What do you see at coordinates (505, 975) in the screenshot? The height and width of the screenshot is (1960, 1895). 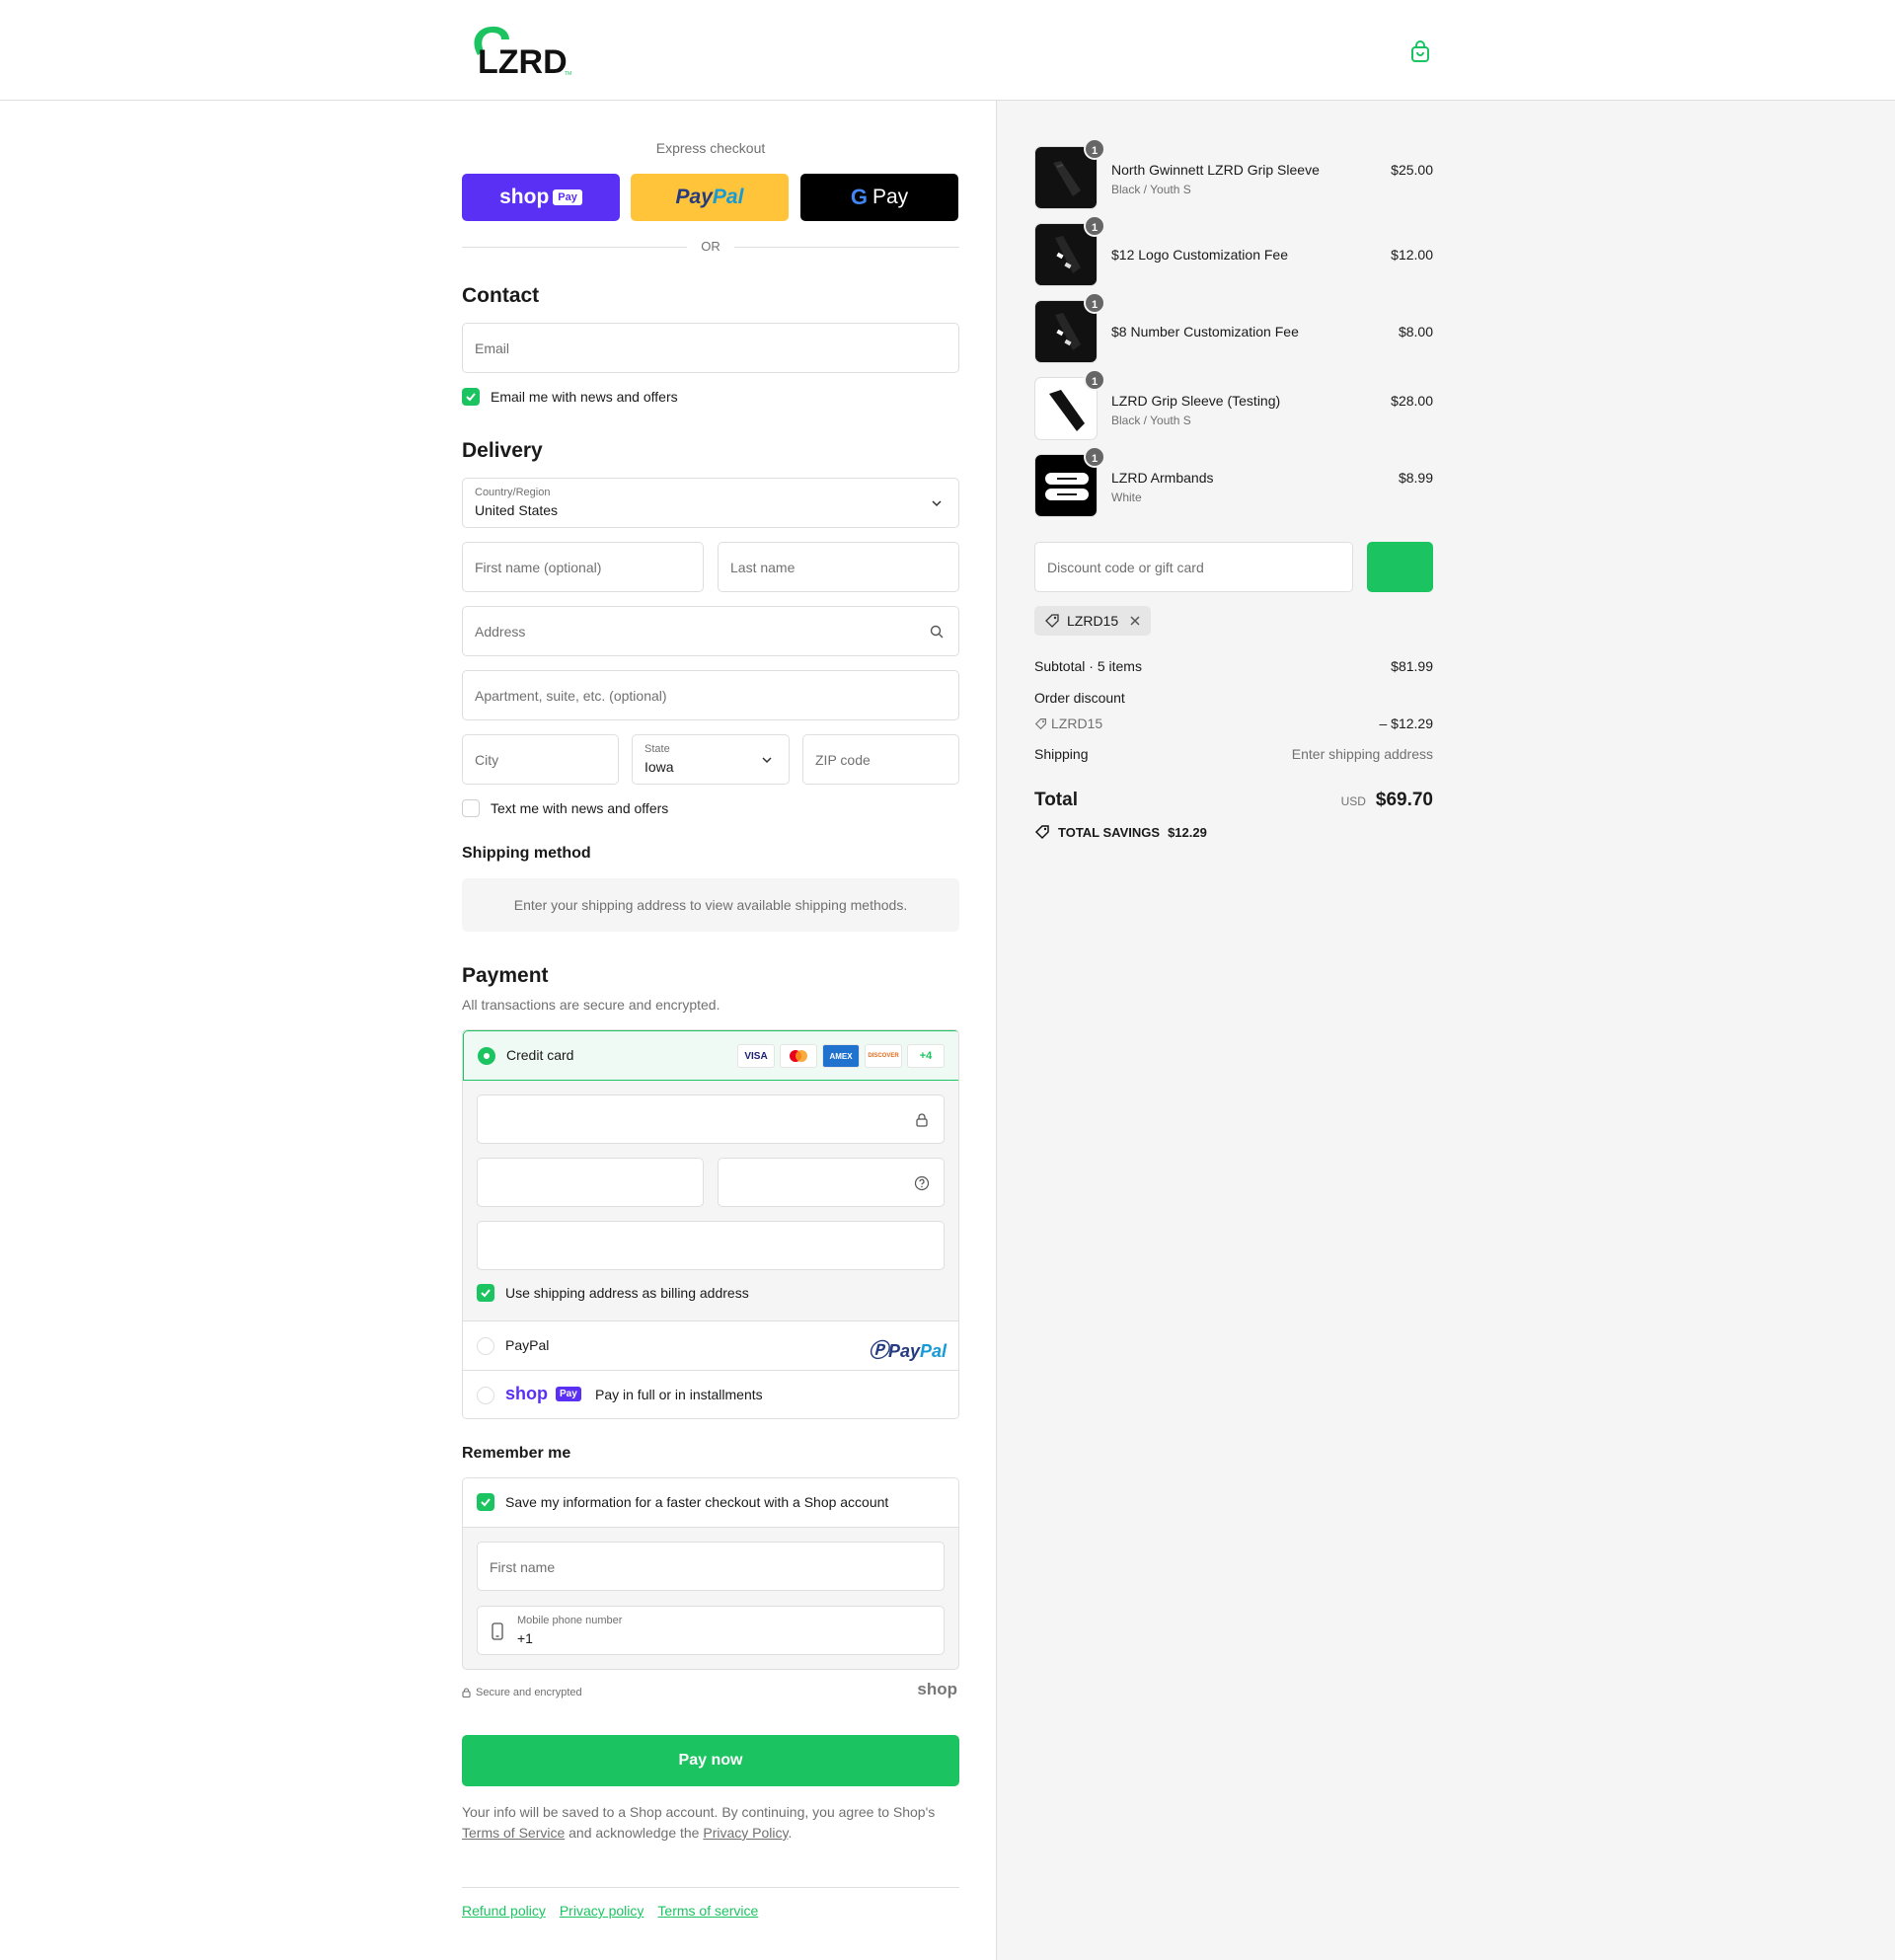 I see `payment-title: Payment` at bounding box center [505, 975].